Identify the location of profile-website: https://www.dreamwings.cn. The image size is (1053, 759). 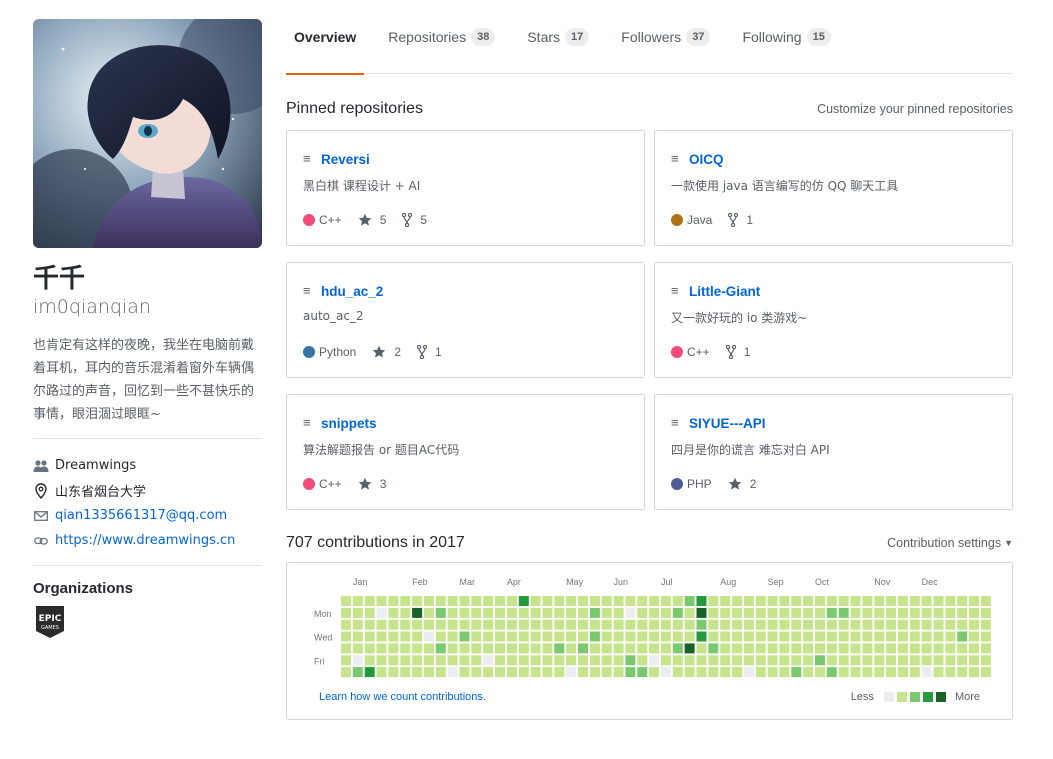
(147, 540).